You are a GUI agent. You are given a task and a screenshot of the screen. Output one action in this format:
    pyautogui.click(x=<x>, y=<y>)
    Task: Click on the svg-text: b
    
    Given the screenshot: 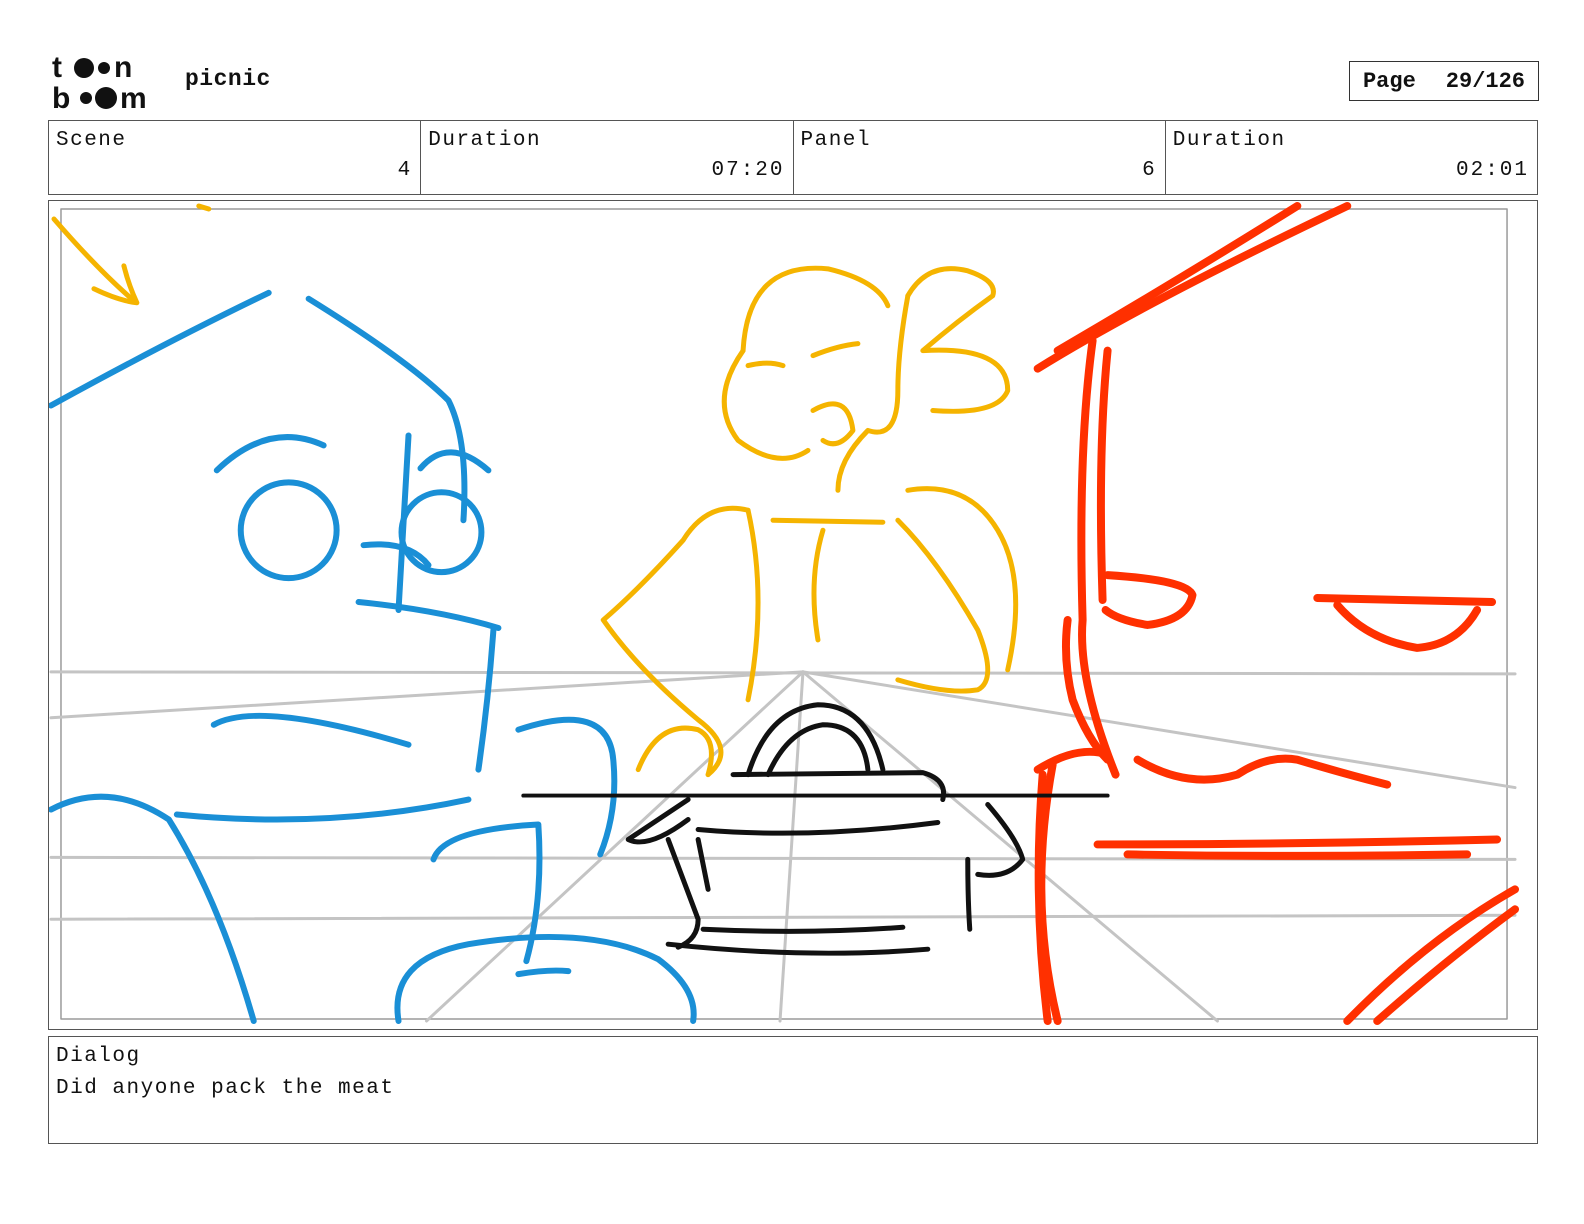 What is the action you would take?
    pyautogui.click(x=61, y=97)
    